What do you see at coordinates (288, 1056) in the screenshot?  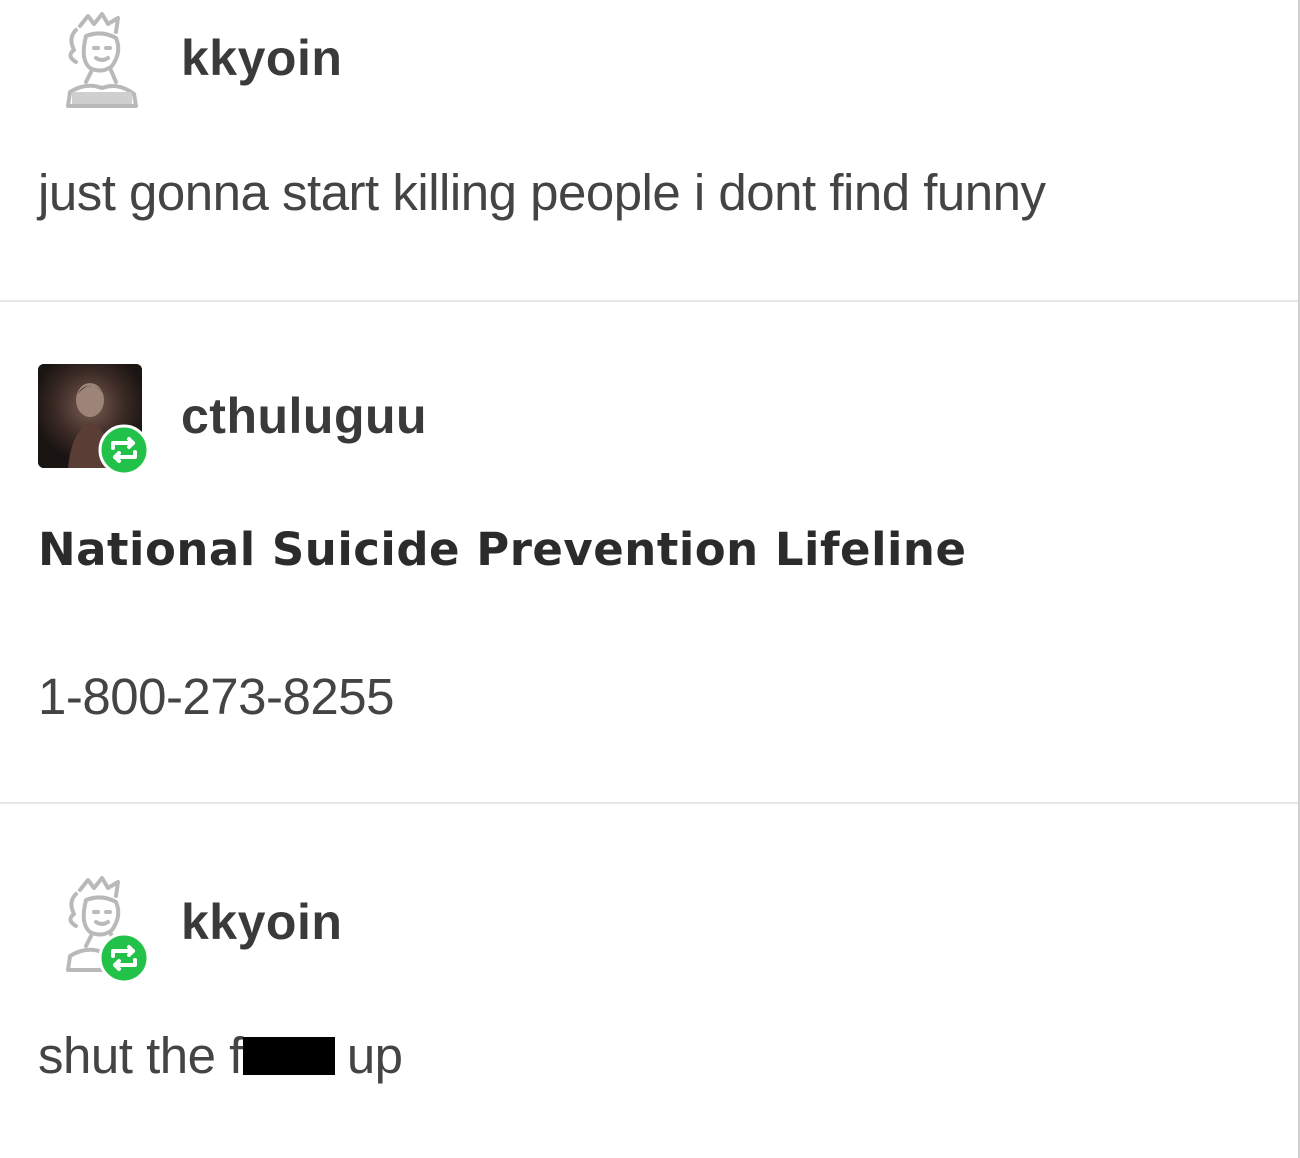 I see `redaction-bar` at bounding box center [288, 1056].